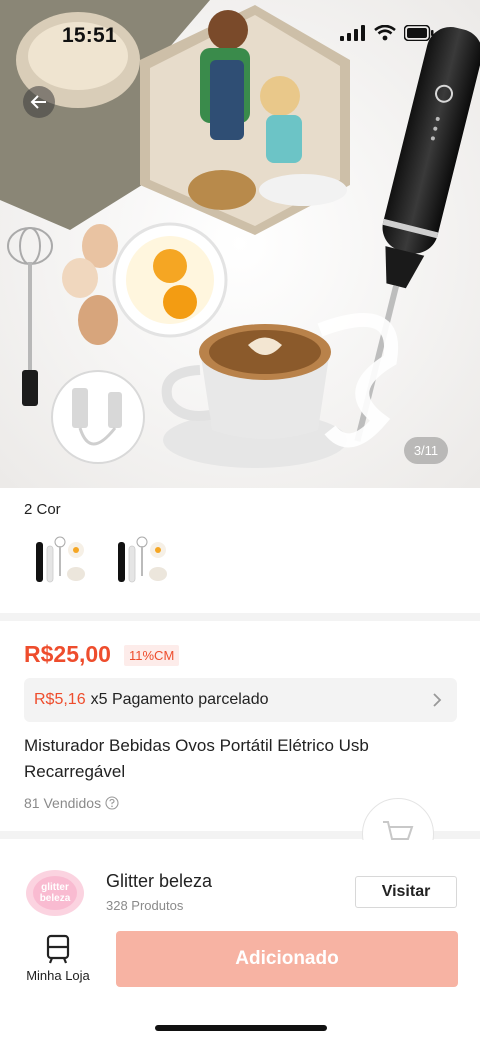 Image resolution: width=480 pixels, height=1042 pixels. I want to click on arrow-left-icon, so click(38, 102).